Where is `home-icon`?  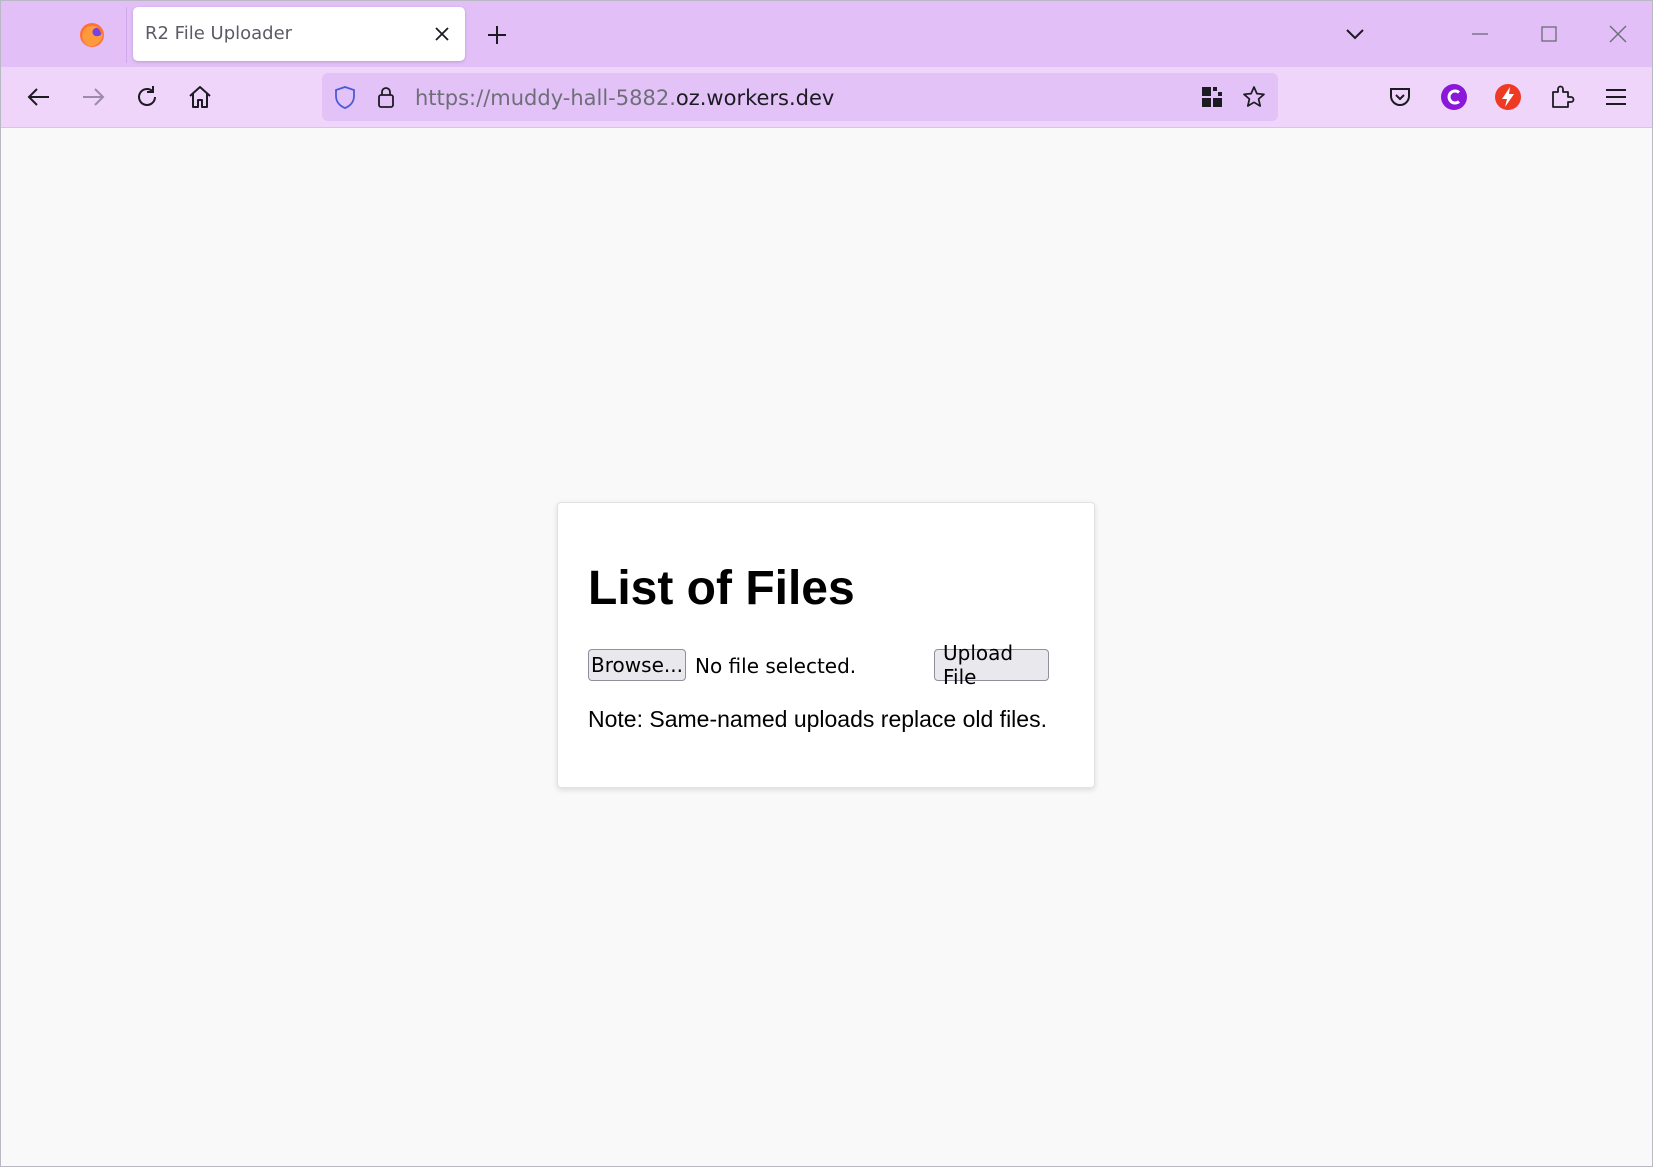
home-icon is located at coordinates (200, 97).